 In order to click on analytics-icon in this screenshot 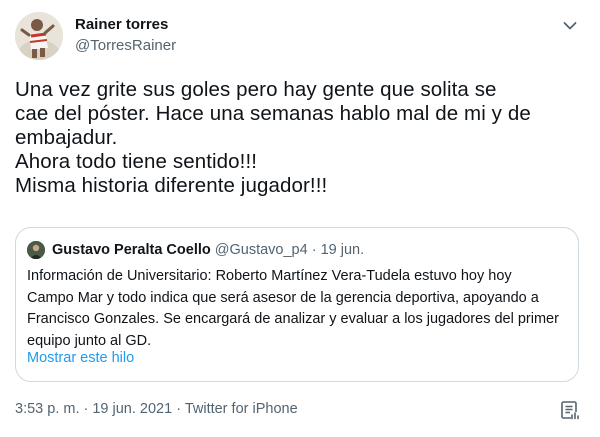, I will do `click(570, 410)`.